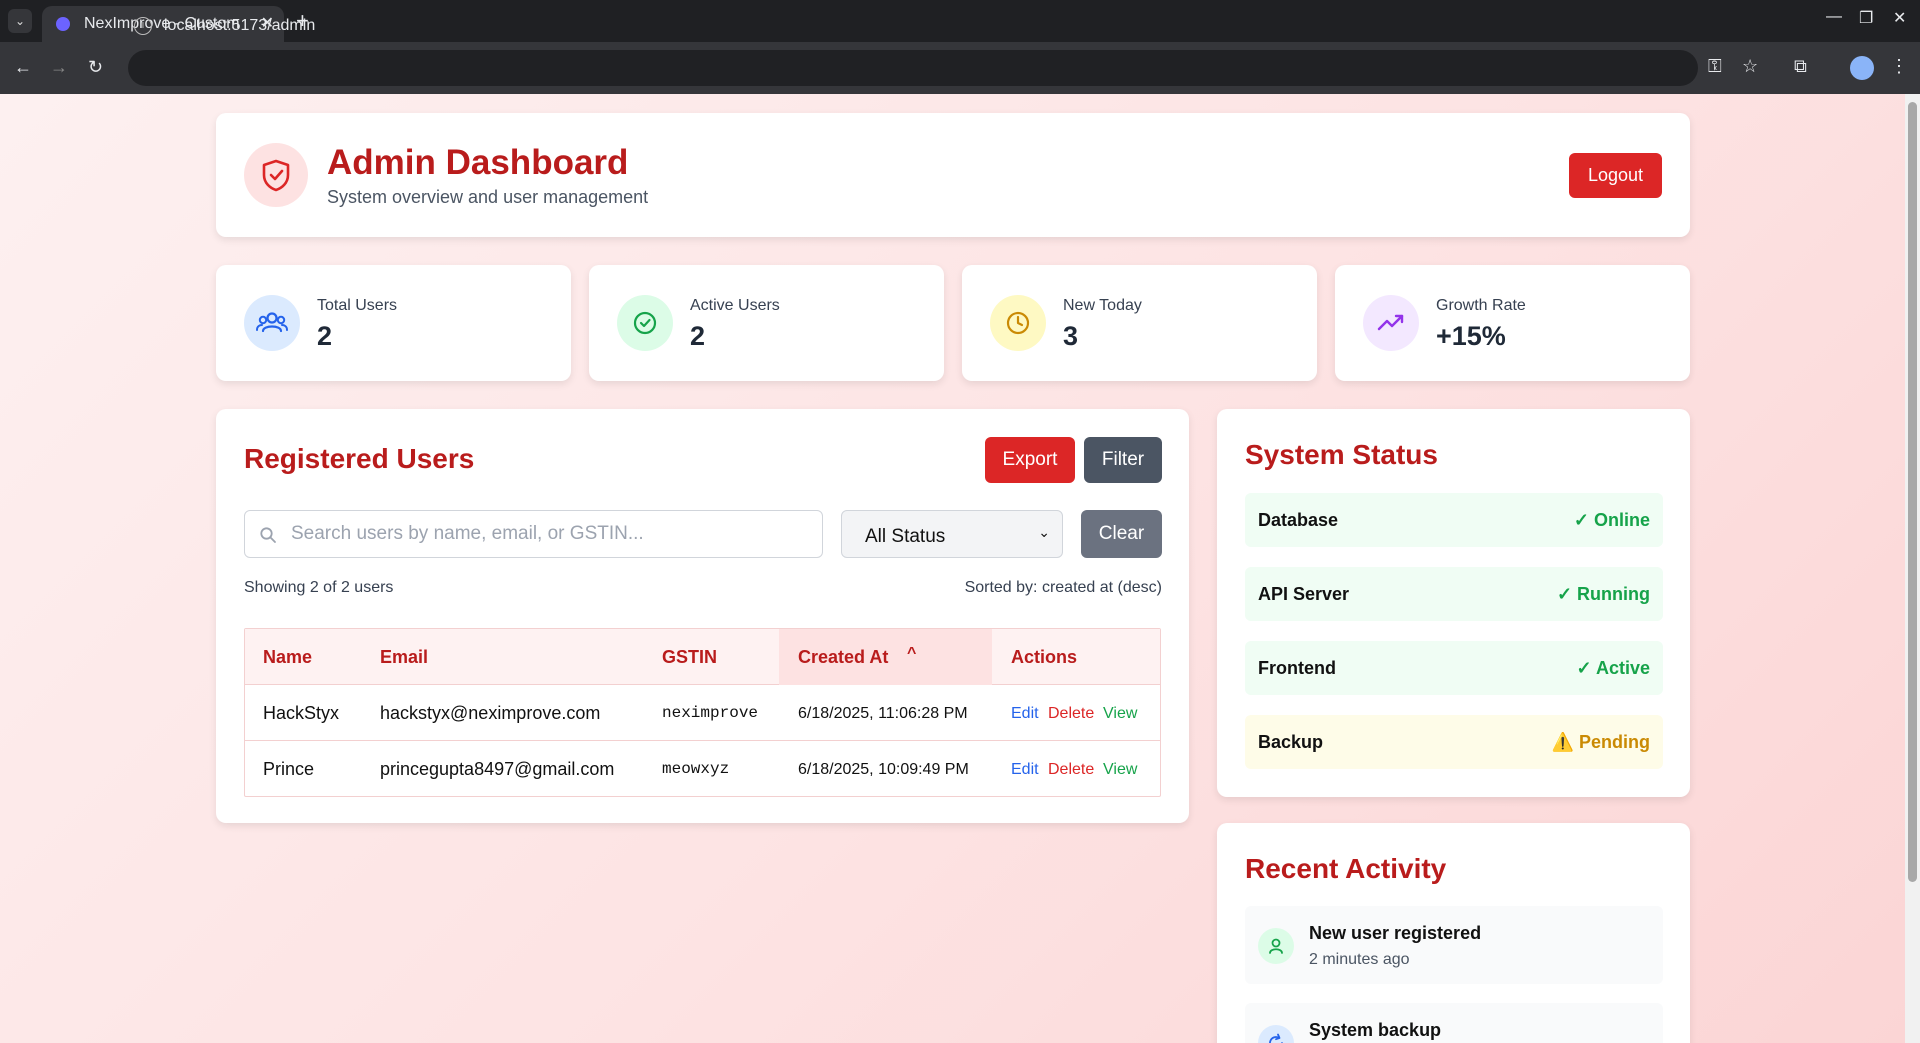 Image resolution: width=1920 pixels, height=1043 pixels. What do you see at coordinates (95, 67) in the screenshot?
I see `reload-icon: ↻` at bounding box center [95, 67].